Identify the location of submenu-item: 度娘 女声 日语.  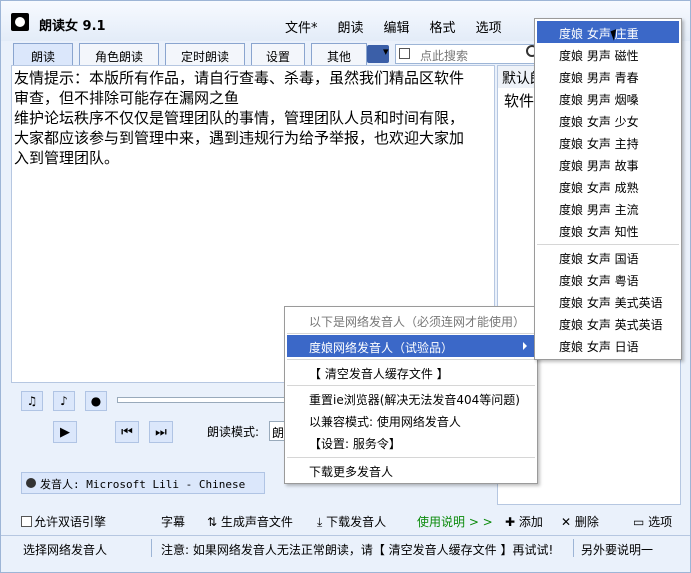
(608, 345).